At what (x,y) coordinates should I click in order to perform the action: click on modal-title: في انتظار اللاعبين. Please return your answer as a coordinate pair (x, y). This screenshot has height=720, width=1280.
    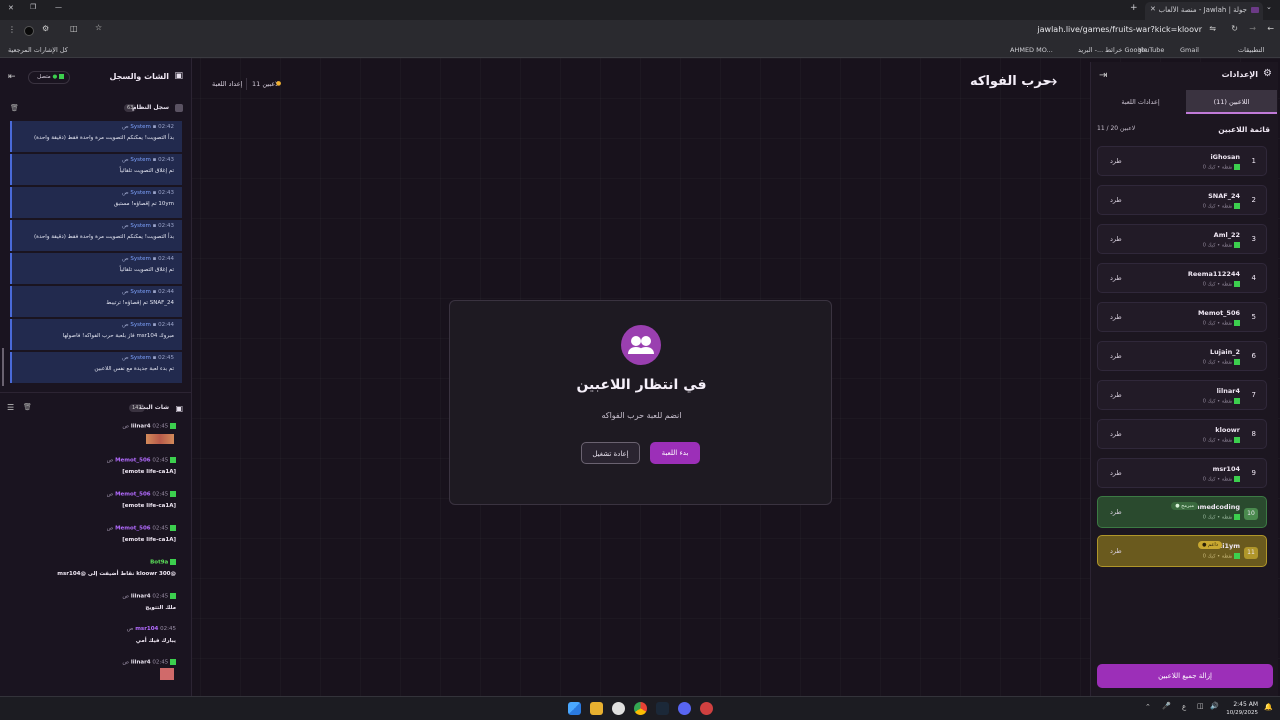
    Looking at the image, I should click on (641, 385).